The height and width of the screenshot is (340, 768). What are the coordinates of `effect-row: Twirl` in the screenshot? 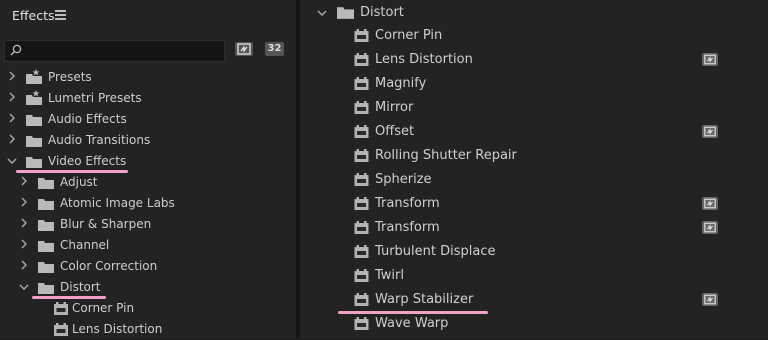 It's located at (534, 276).